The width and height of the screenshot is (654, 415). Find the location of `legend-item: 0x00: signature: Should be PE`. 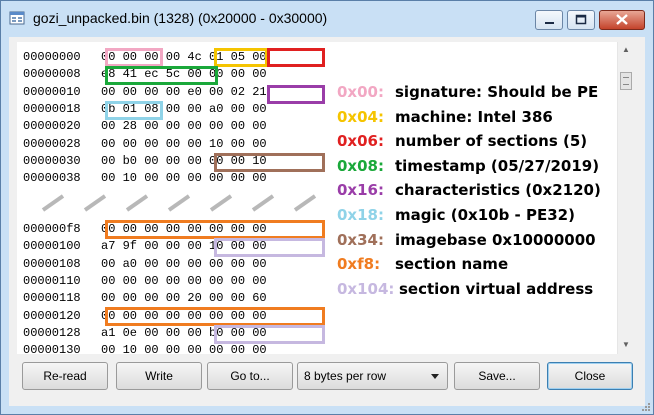

legend-item: 0x00: signature: Should be PE is located at coordinates (467, 92).